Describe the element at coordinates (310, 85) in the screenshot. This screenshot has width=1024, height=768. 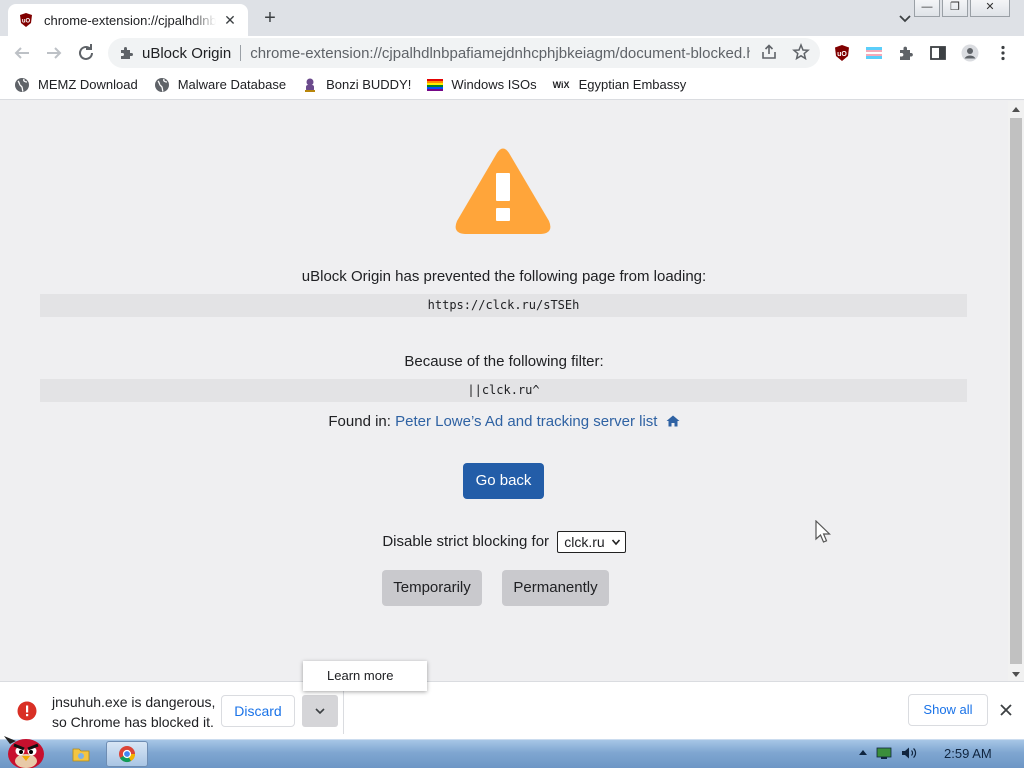
I see `bonzi-icon` at that location.